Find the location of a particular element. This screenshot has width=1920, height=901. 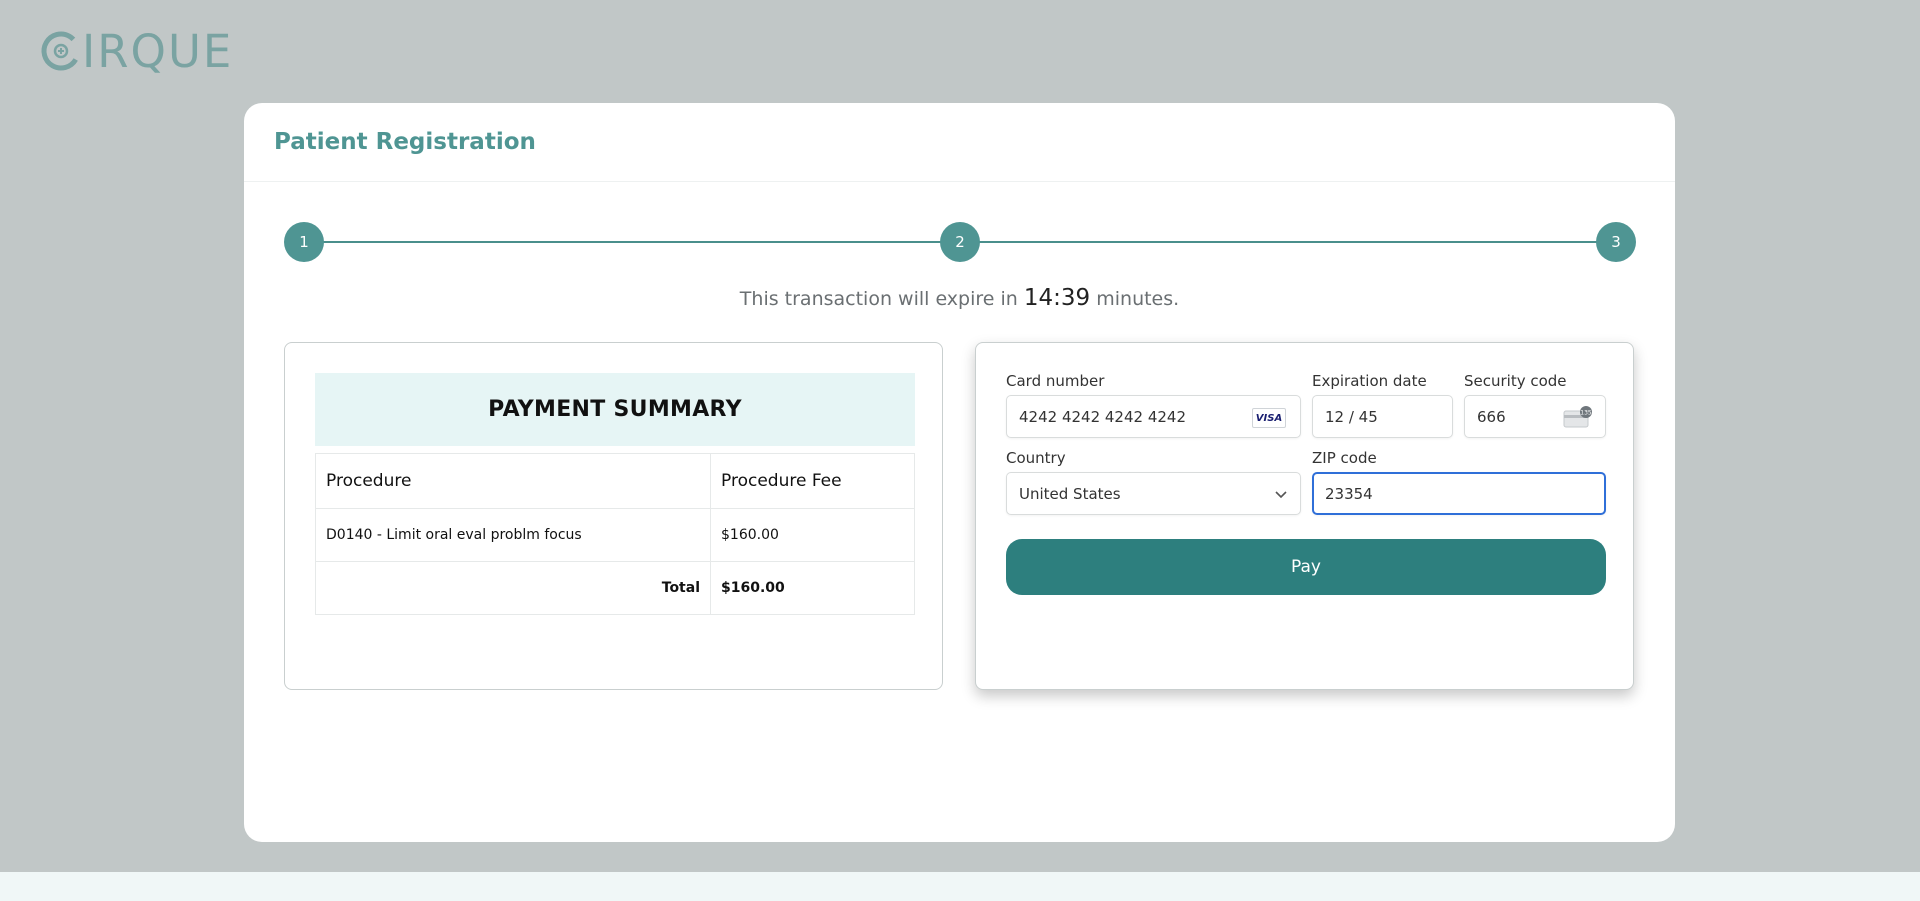

card-number-value: 4242 4242 4242 4242 is located at coordinates (1102, 416).